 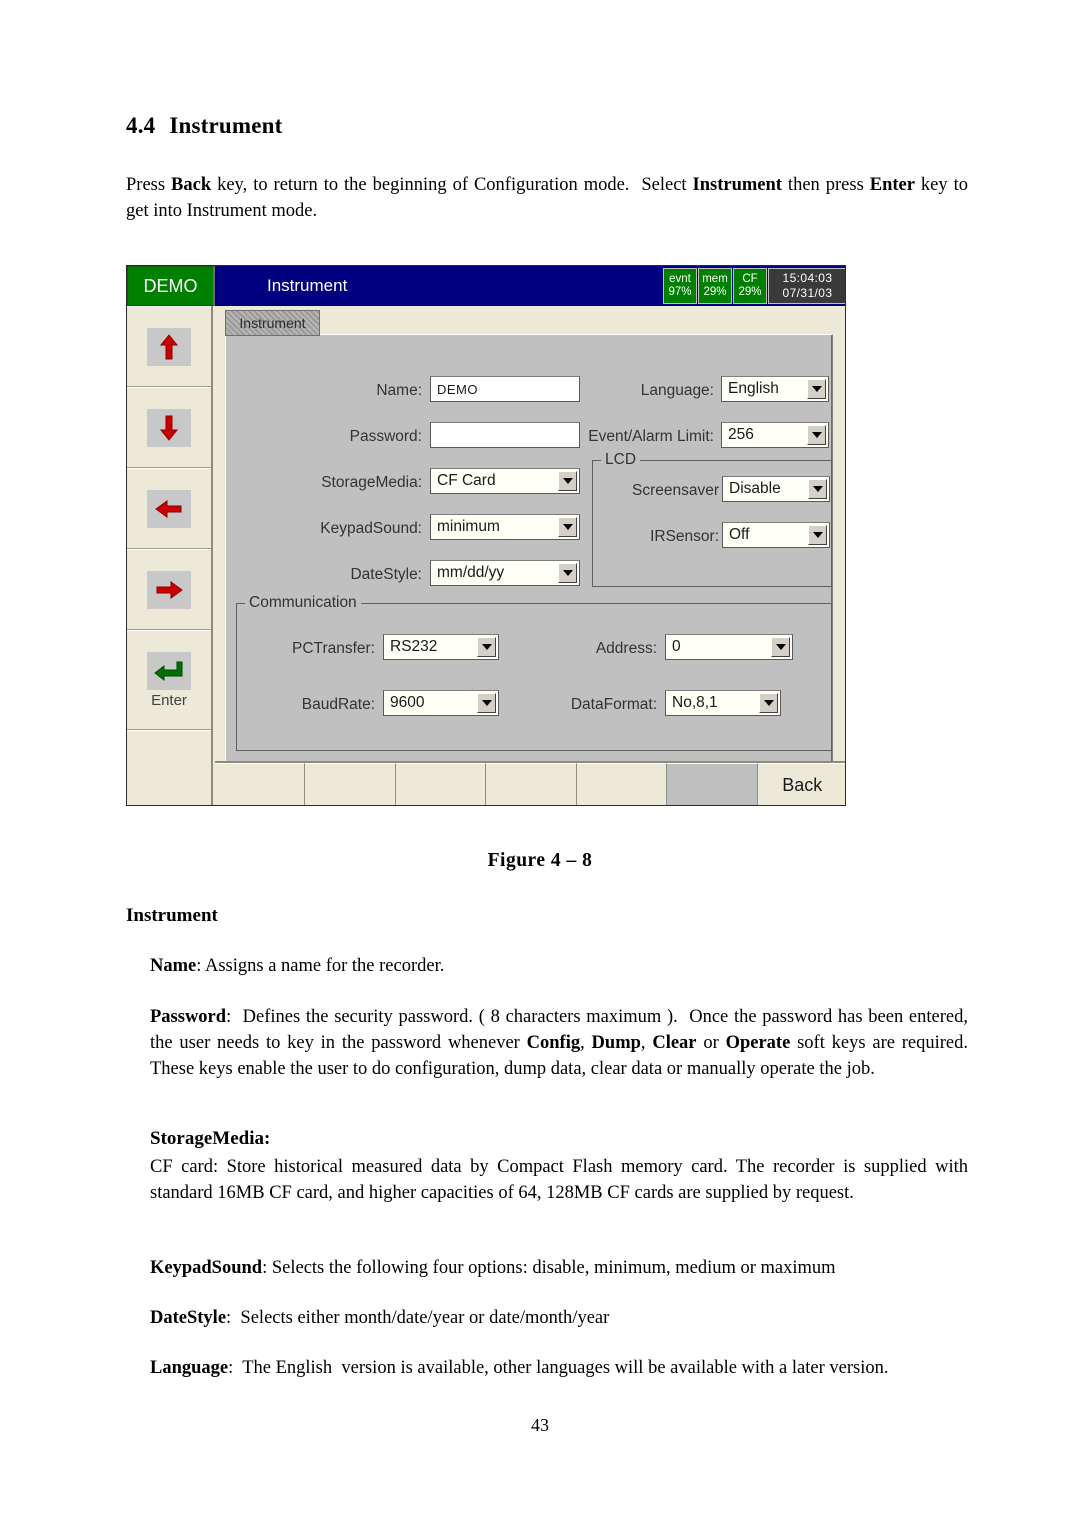 I want to click on figure-caption: Figure 4 – 8, so click(x=540, y=860).